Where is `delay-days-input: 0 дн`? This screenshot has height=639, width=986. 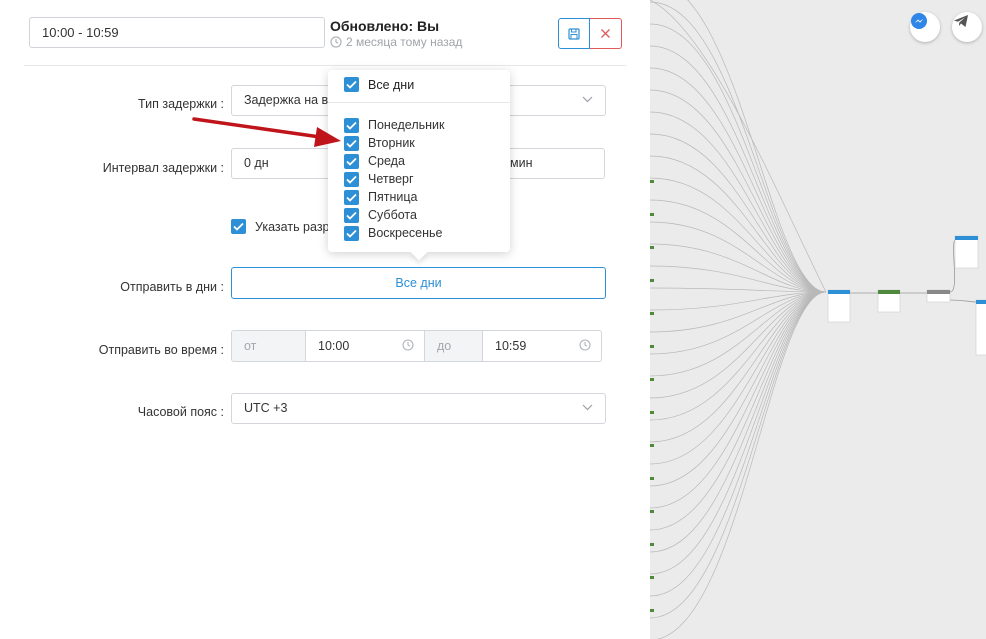
delay-days-input: 0 дн is located at coordinates (281, 163).